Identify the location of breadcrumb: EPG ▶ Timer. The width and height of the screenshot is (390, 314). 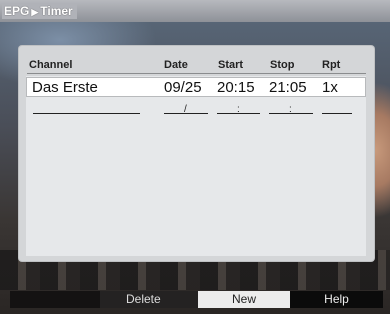
(39, 11).